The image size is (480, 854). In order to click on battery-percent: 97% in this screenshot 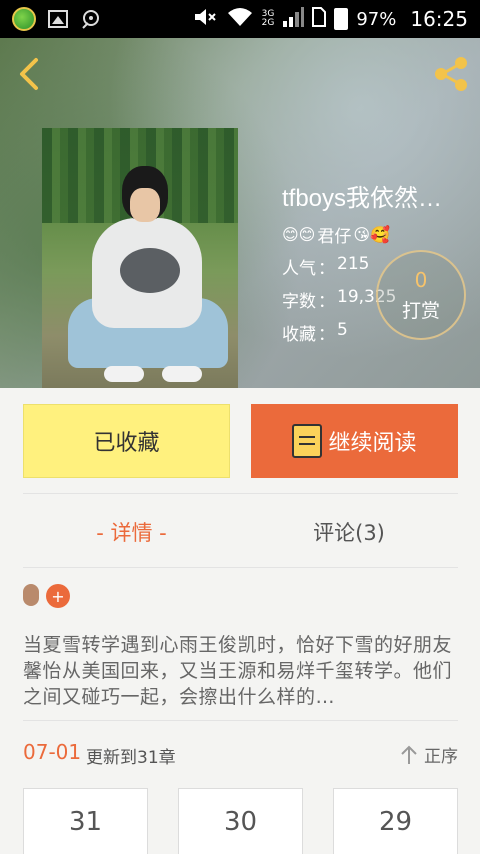, I will do `click(376, 19)`.